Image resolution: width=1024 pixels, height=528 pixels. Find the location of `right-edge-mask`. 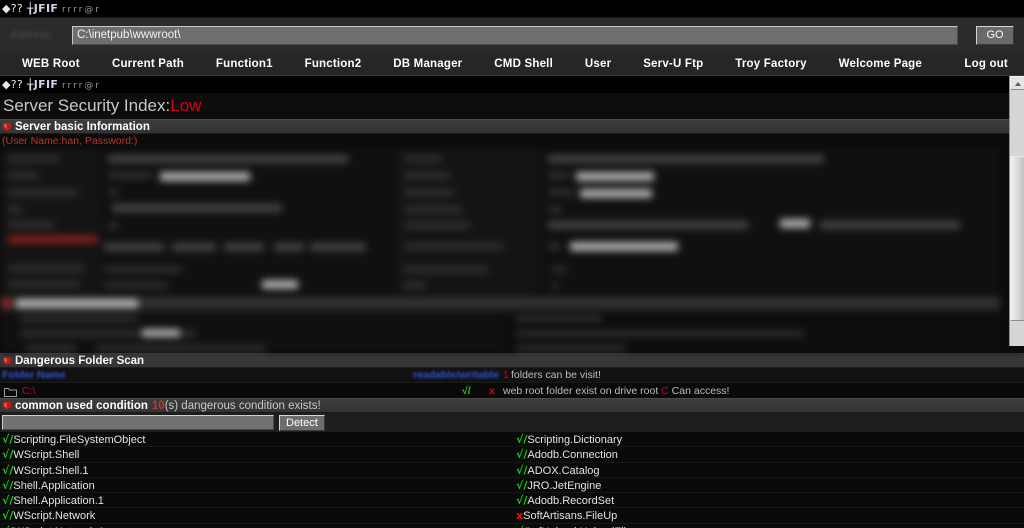

right-edge-mask is located at coordinates (1004, 215).